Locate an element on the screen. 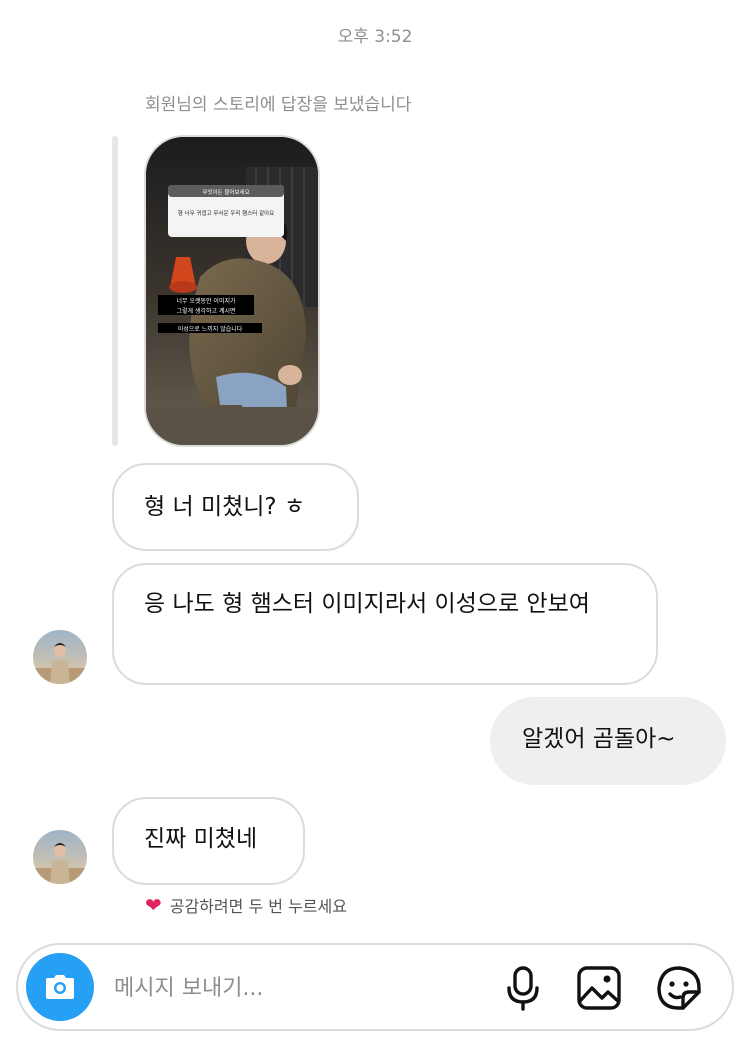 The width and height of the screenshot is (750, 1047). like-hint: ❤ 공감하려면 두 번 누르세요 is located at coordinates (246, 905).